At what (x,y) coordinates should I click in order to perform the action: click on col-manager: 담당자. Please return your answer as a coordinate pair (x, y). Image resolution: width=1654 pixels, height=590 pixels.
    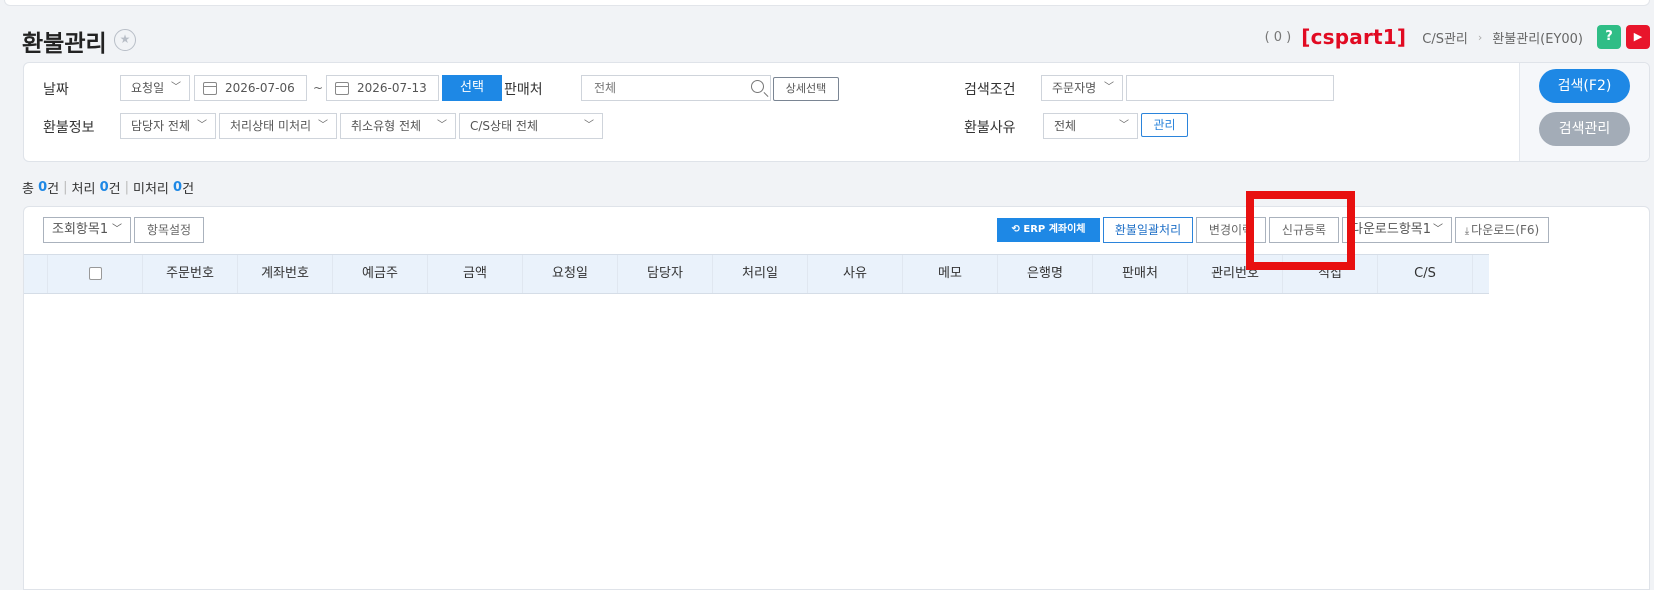
    Looking at the image, I should click on (665, 274).